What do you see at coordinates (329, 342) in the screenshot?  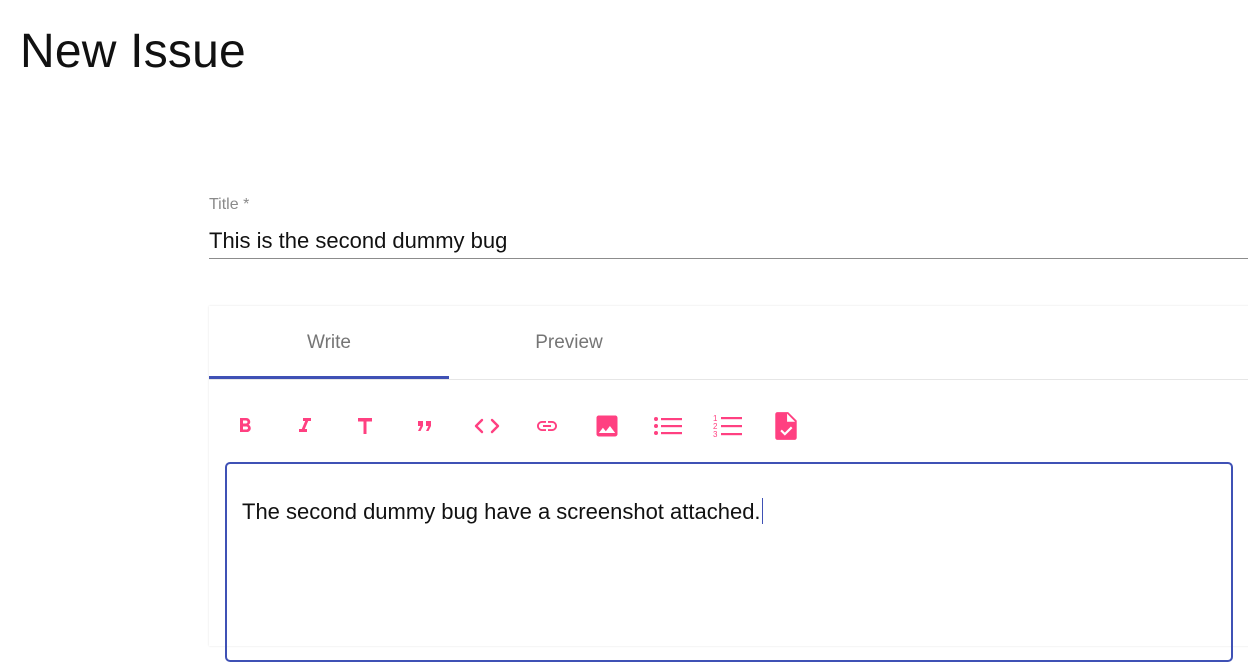 I see `tab-write: Write` at bounding box center [329, 342].